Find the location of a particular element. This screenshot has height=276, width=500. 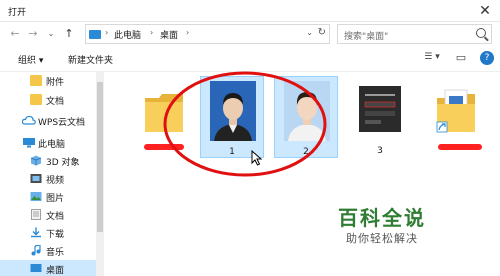

breadcrumb-desktop: 桌面 is located at coordinates (169, 34).